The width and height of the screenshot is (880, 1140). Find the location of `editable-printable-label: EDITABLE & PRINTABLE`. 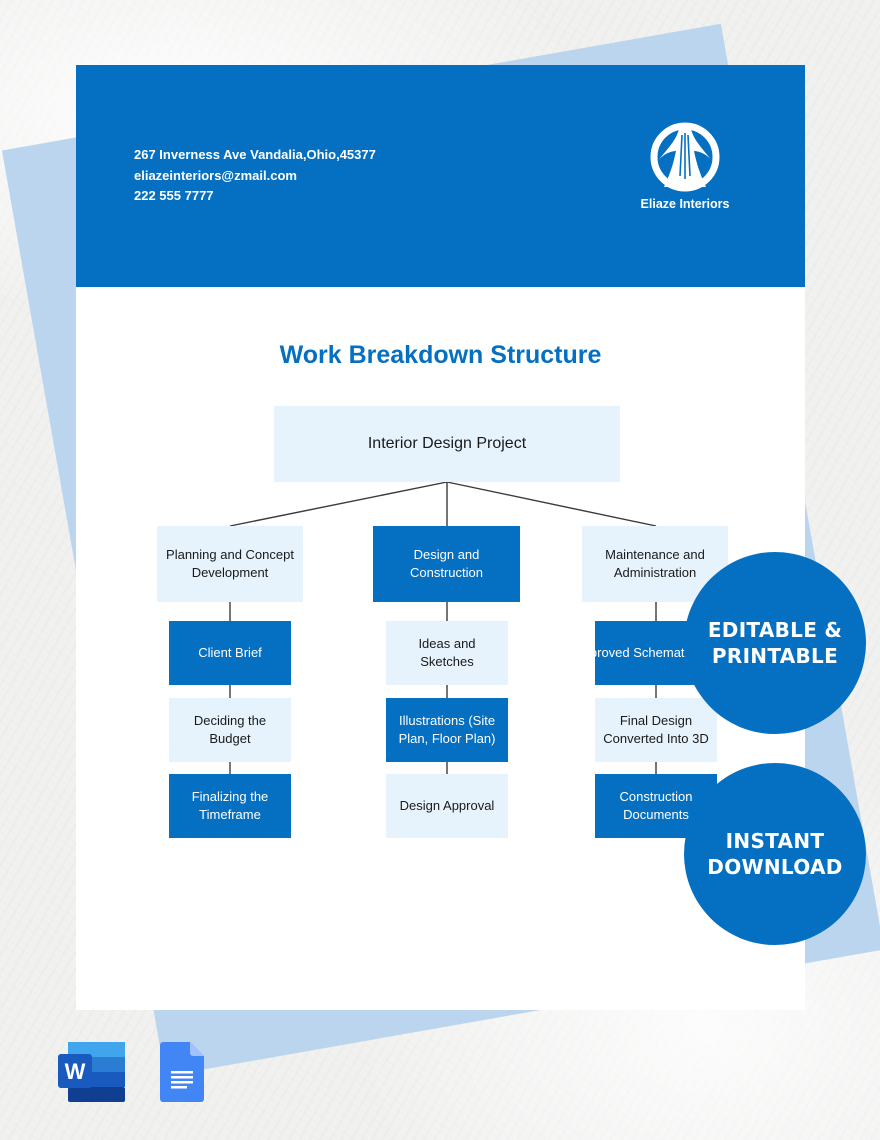

editable-printable-label: EDITABLE & PRINTABLE is located at coordinates (775, 643).